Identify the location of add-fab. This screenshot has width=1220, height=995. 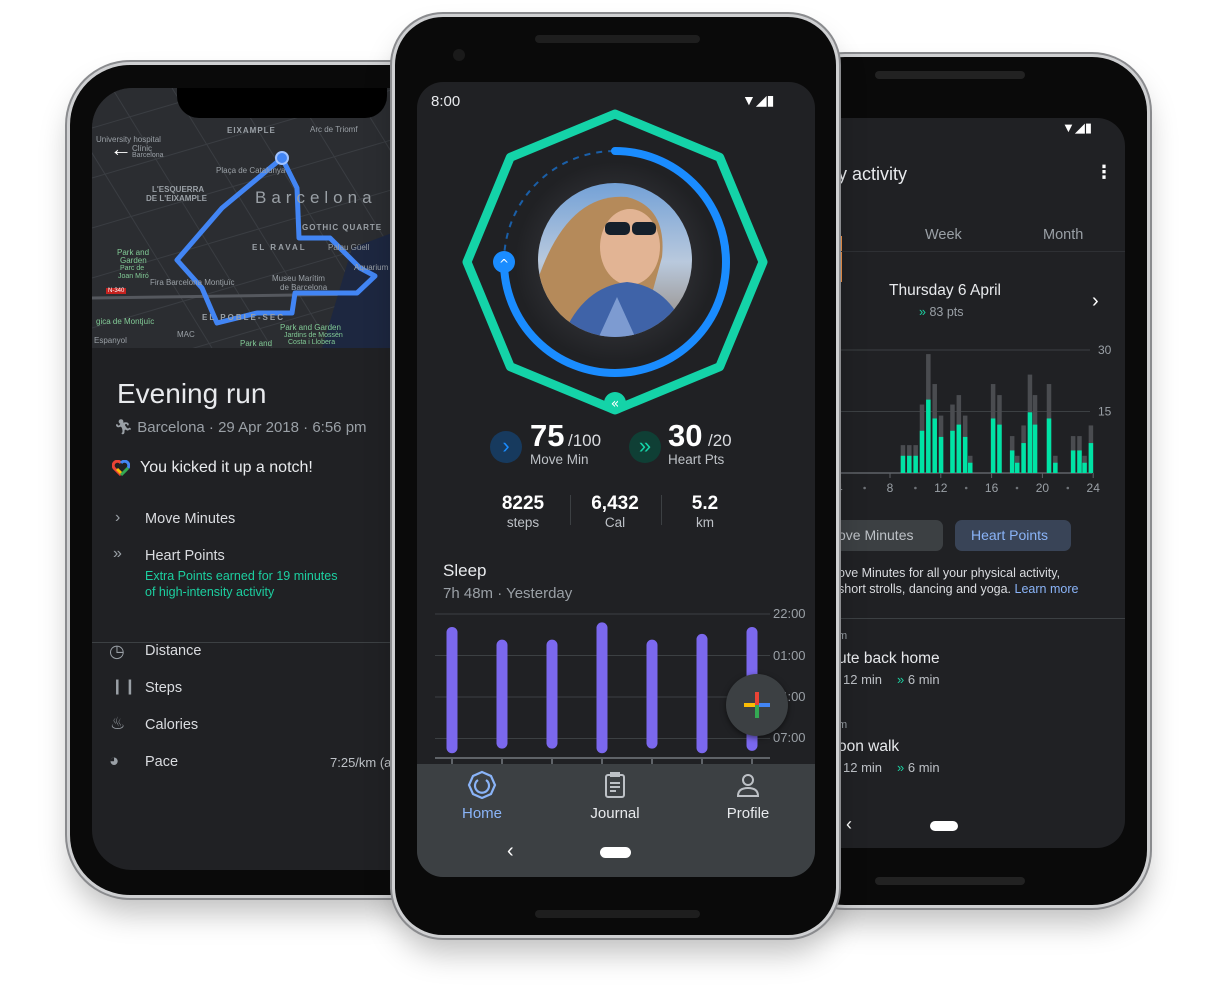
(757, 705).